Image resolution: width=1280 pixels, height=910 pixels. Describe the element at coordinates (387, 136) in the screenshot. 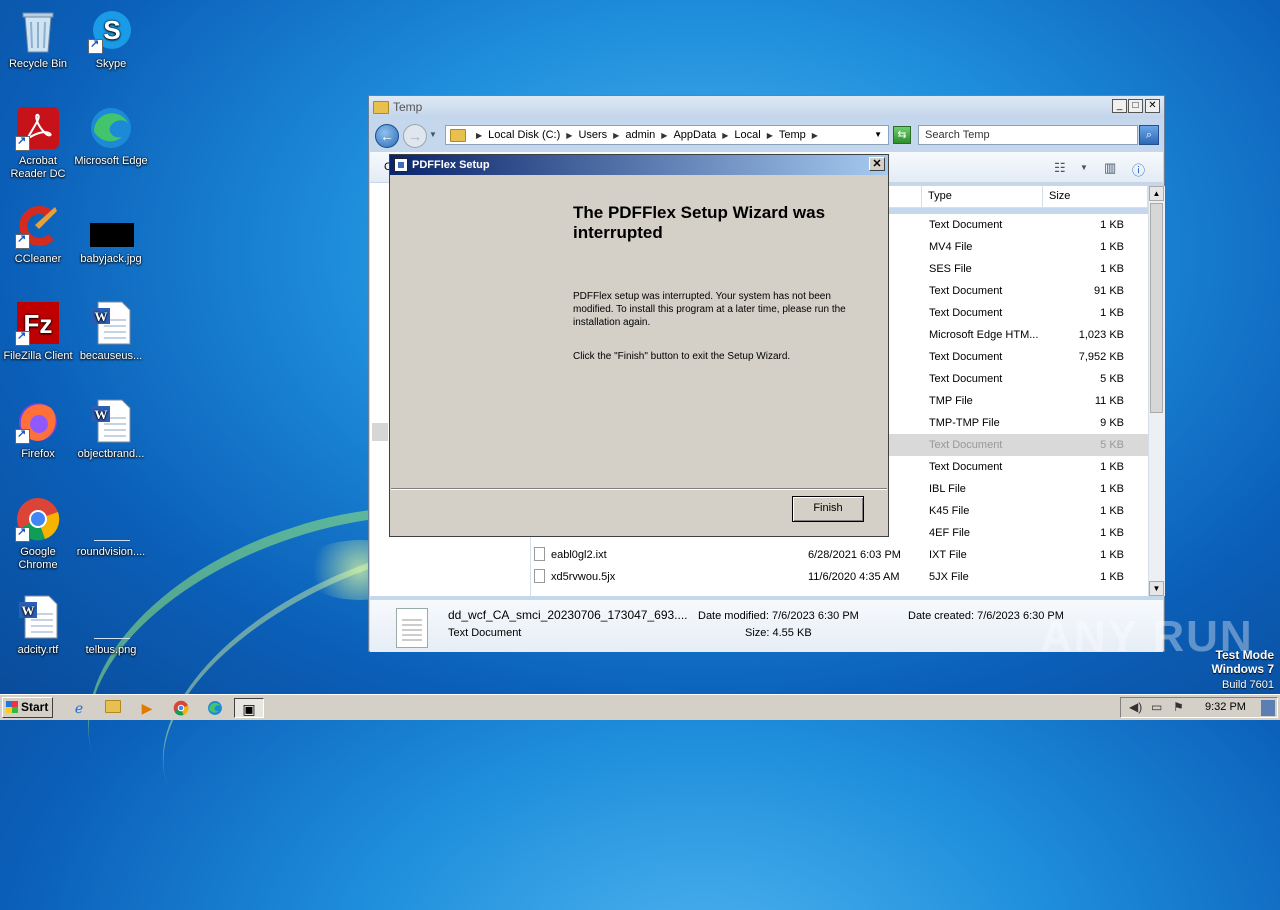

I see `back-button: ←` at that location.